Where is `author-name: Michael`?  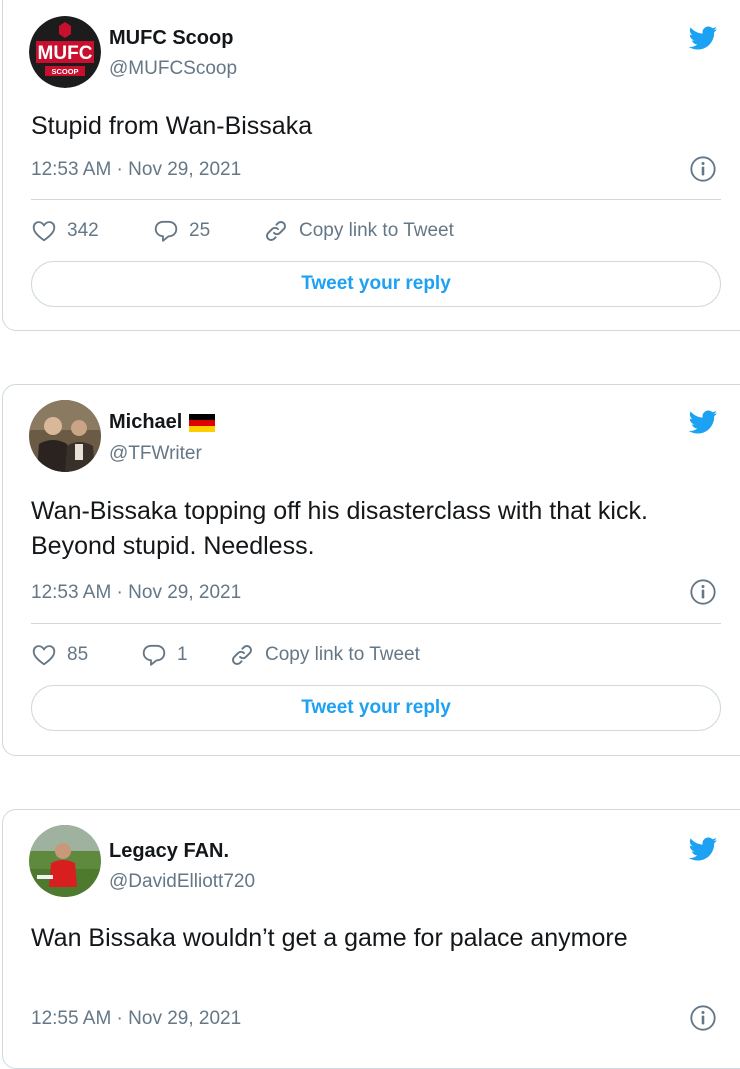
author-name: Michael is located at coordinates (162, 422).